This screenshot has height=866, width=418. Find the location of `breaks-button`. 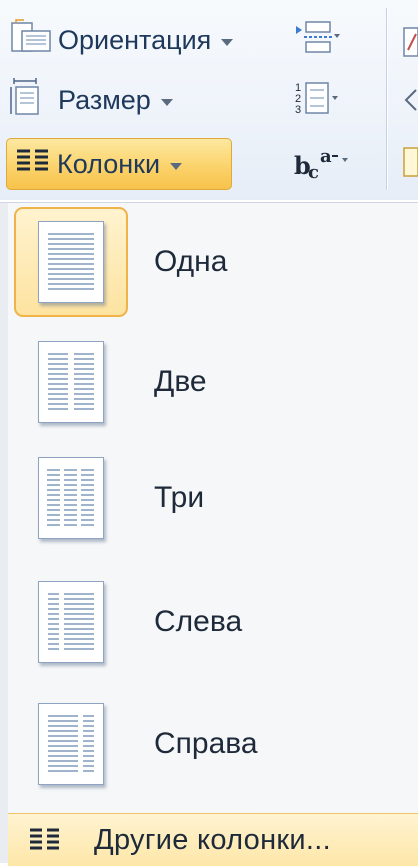

breaks-button is located at coordinates (317, 38).